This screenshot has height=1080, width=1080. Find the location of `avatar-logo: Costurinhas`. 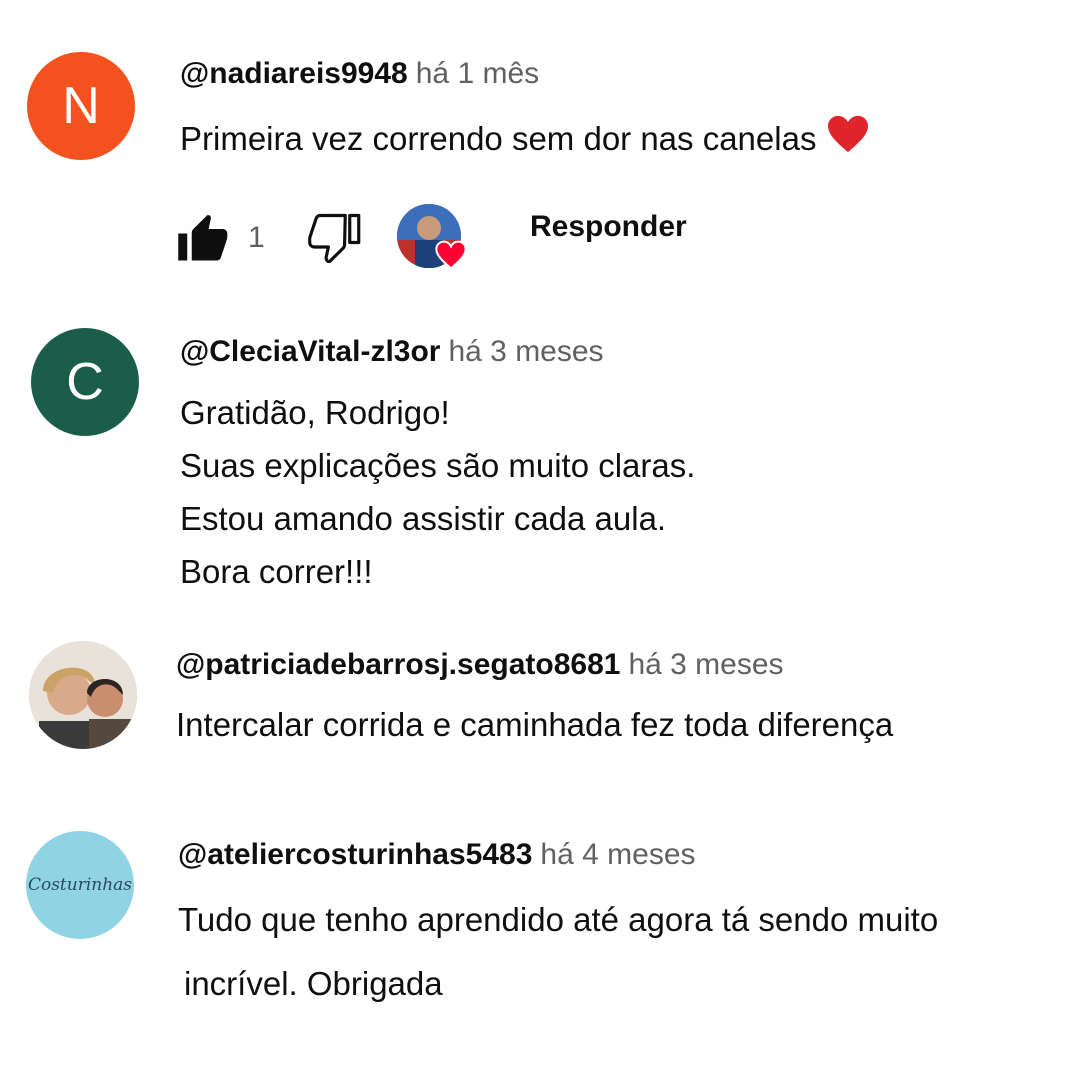

avatar-logo: Costurinhas is located at coordinates (80, 885).